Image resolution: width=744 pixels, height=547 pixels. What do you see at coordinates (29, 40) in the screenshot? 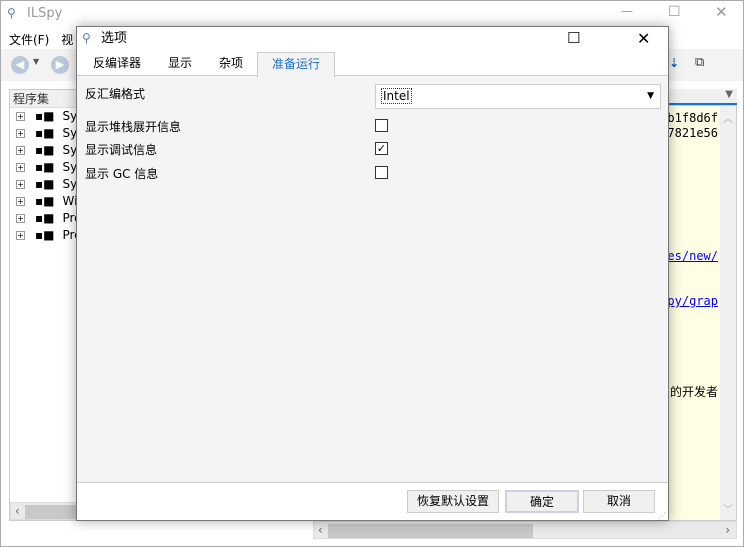
I see `menu-file: 文件(F)` at bounding box center [29, 40].